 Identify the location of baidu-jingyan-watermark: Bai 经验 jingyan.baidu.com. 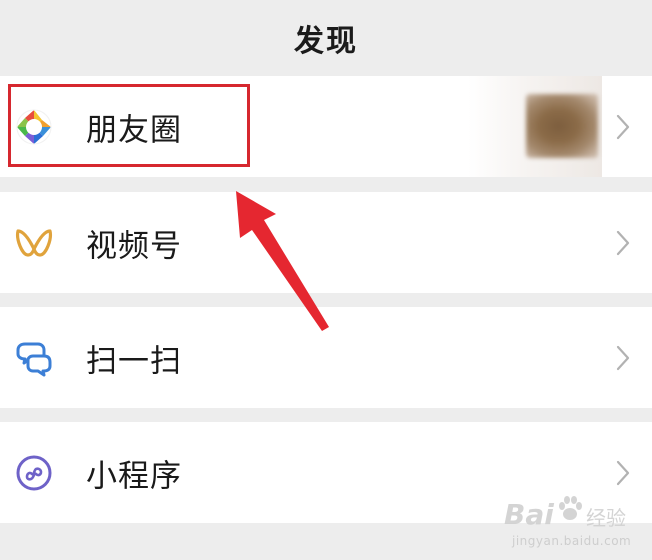
(574, 524).